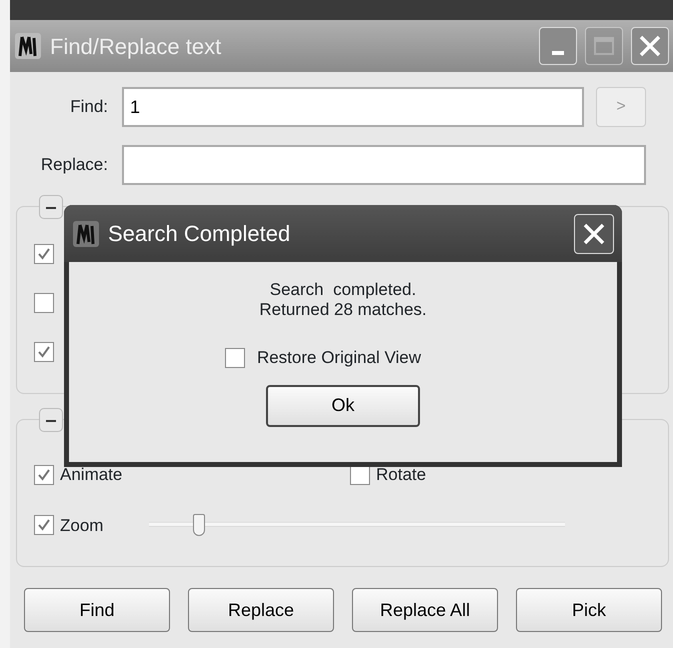 Image resolution: width=673 pixels, height=648 pixels. Describe the element at coordinates (401, 475) in the screenshot. I see `rotate-label: Rotate` at that location.